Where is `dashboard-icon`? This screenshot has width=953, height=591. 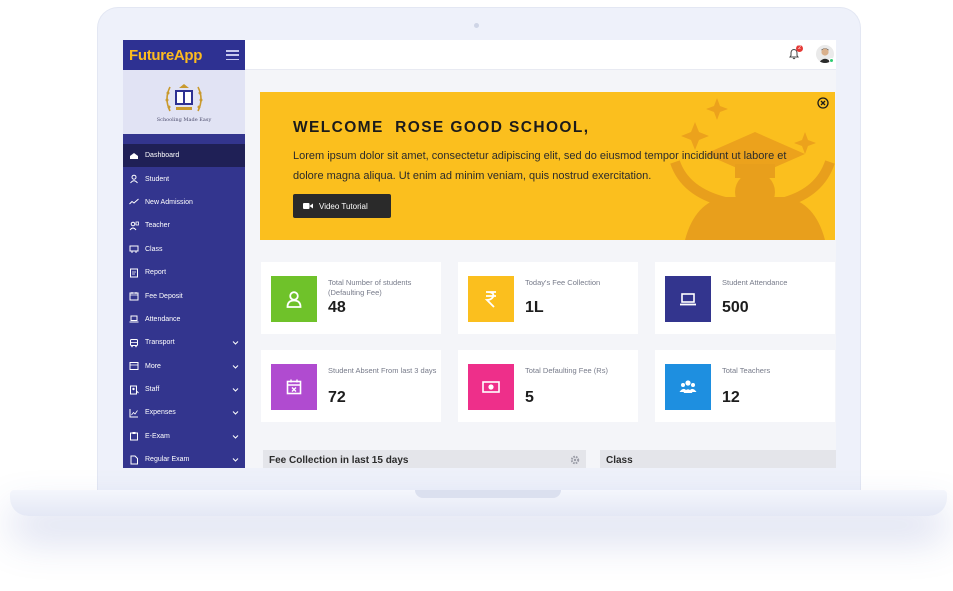 dashboard-icon is located at coordinates (134, 156).